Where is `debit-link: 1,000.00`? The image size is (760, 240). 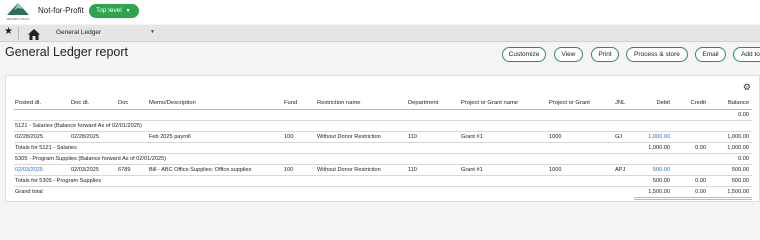 debit-link: 1,000.00 is located at coordinates (652, 137).